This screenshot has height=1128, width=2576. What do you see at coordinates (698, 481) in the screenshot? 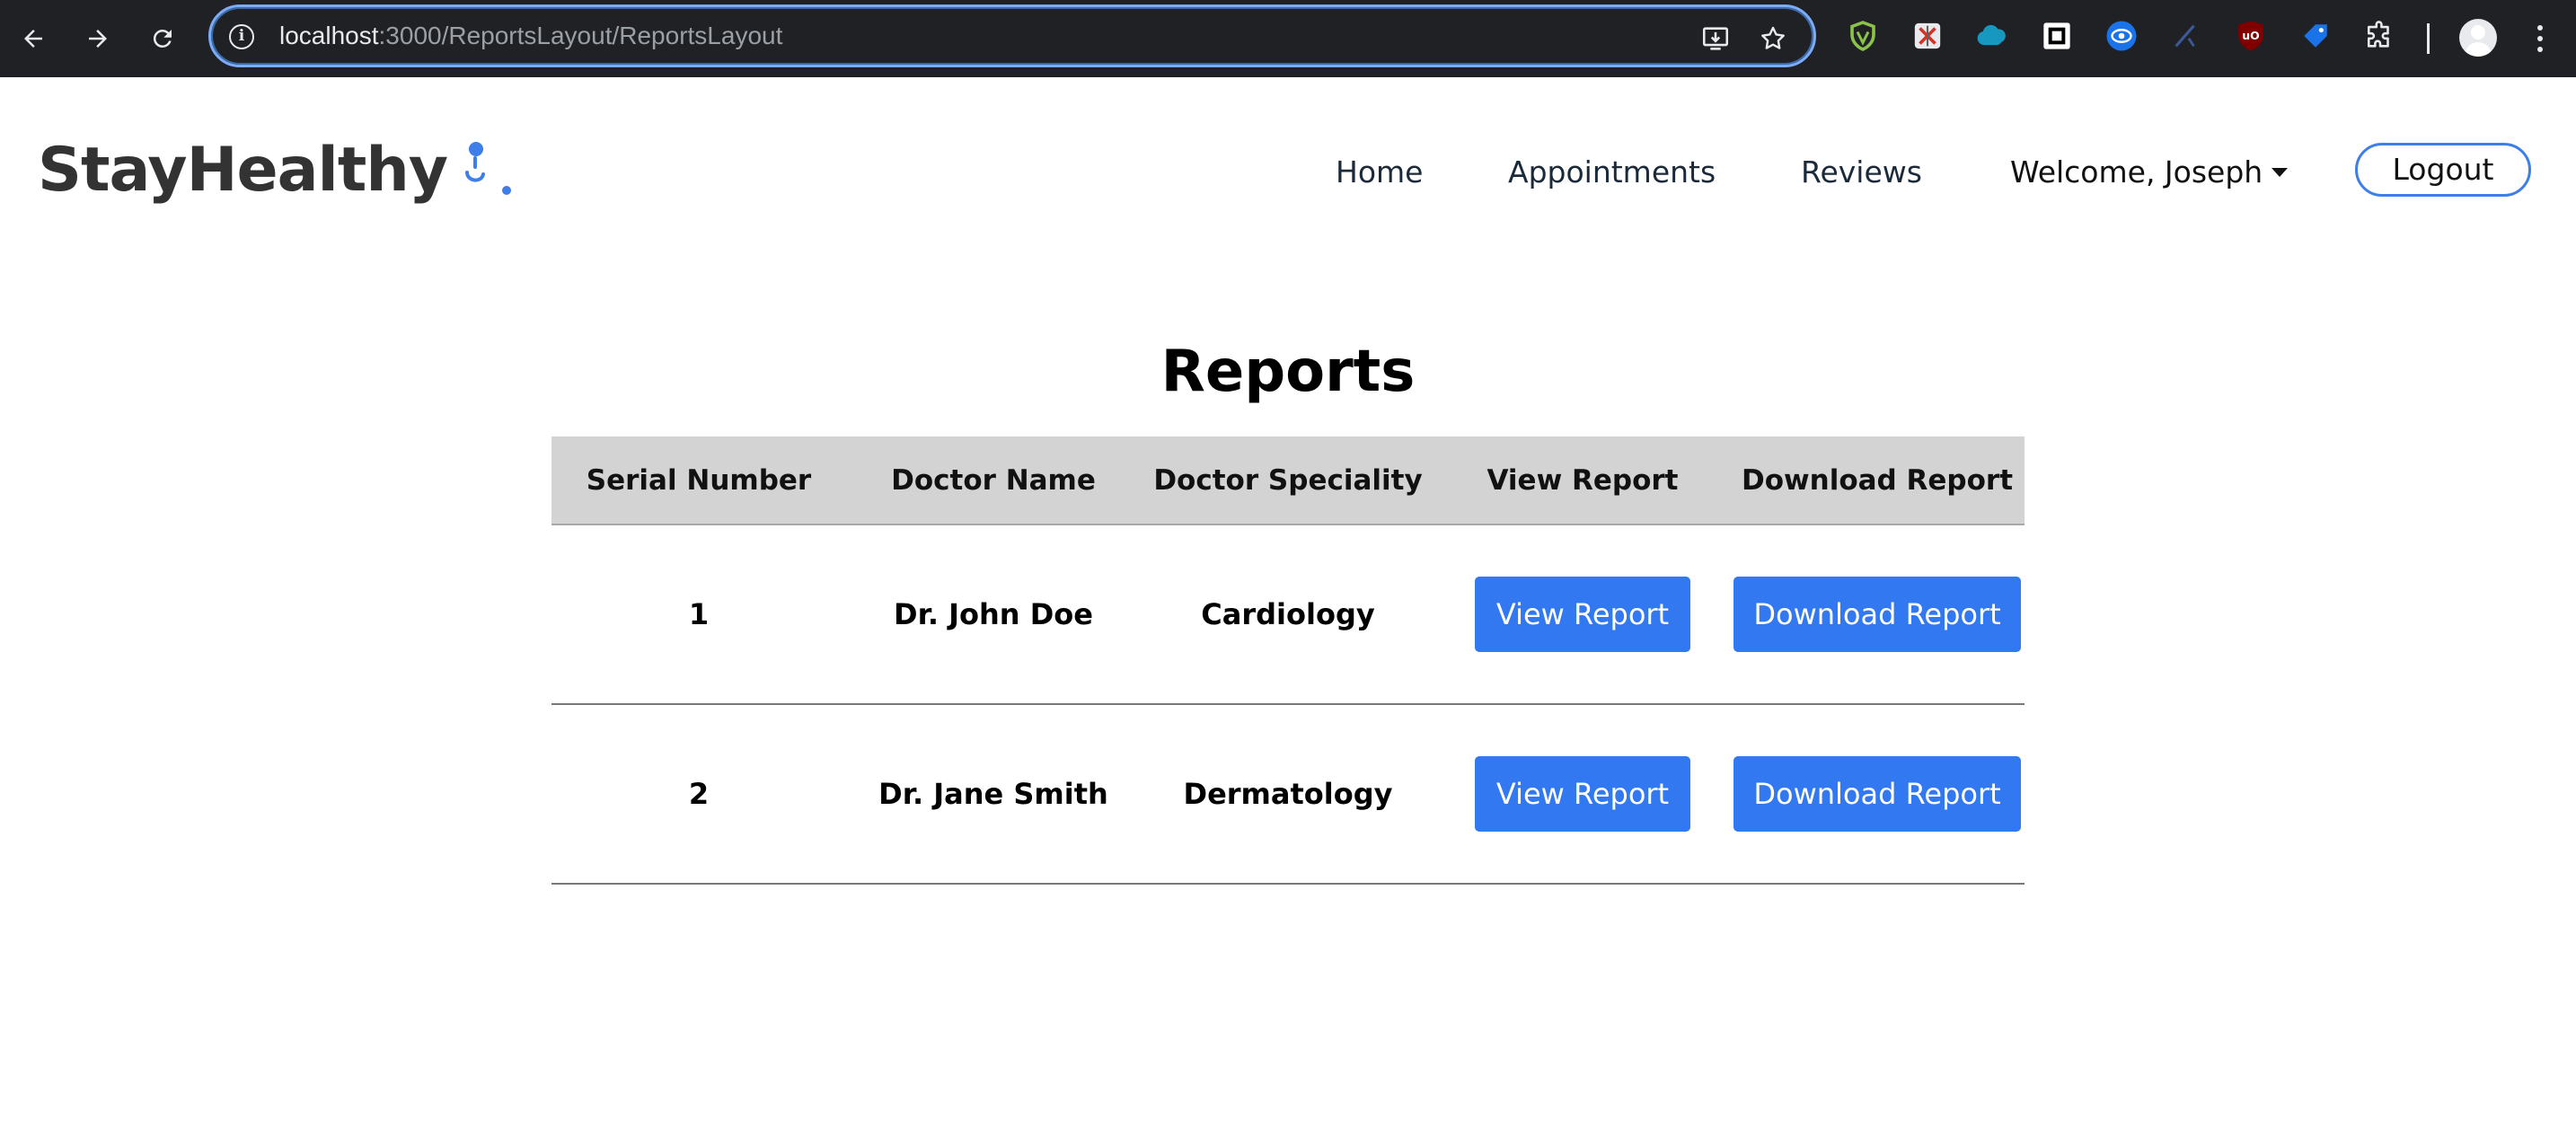
I see `column-header-serial-number: Serial Number` at bounding box center [698, 481].